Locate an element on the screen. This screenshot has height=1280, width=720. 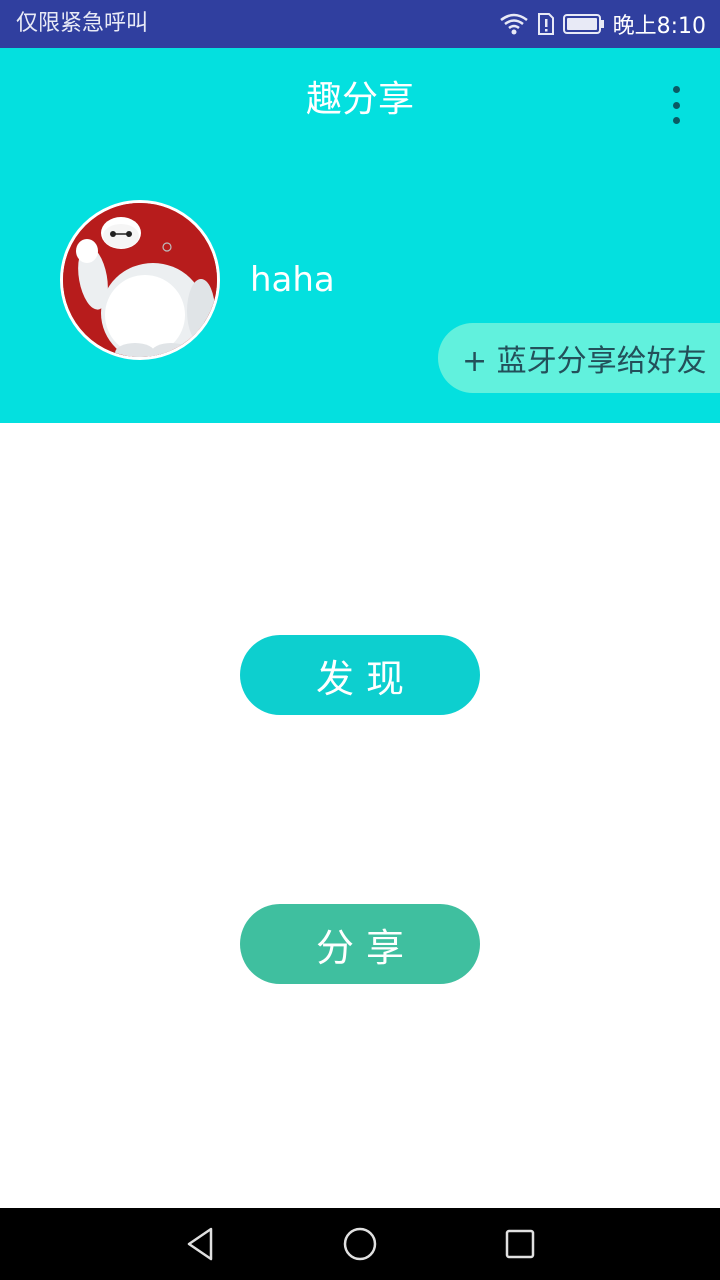
status-bar: 仅限紧急呼叫 晚上8:10 is located at coordinates (360, 24).